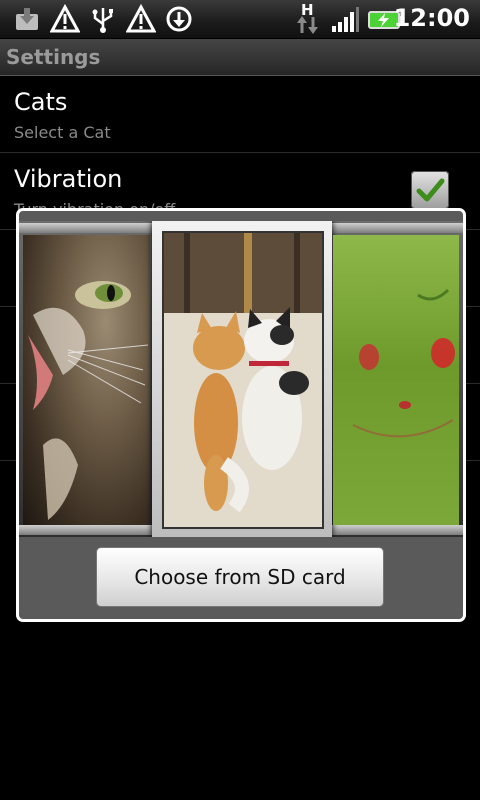 This screenshot has width=480, height=800. I want to click on two-cats-drawing, so click(243, 380).